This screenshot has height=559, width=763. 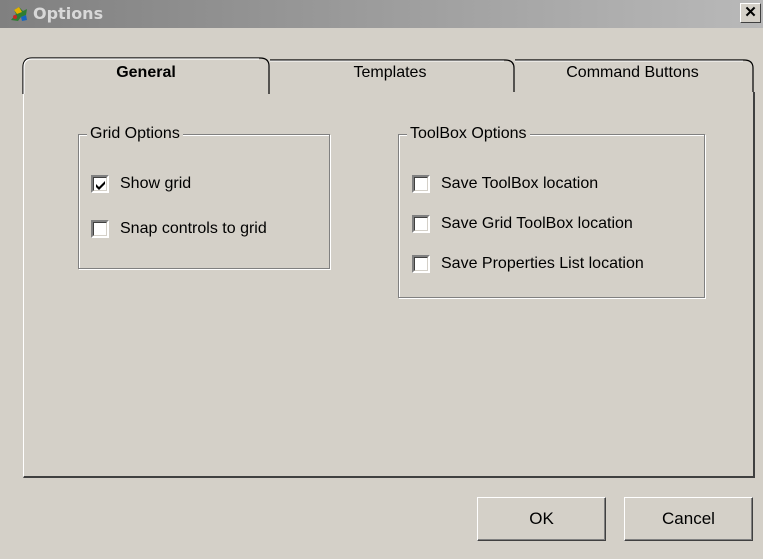 What do you see at coordinates (542, 263) in the screenshot?
I see `save-properties-list-location-label: Save Properties List location` at bounding box center [542, 263].